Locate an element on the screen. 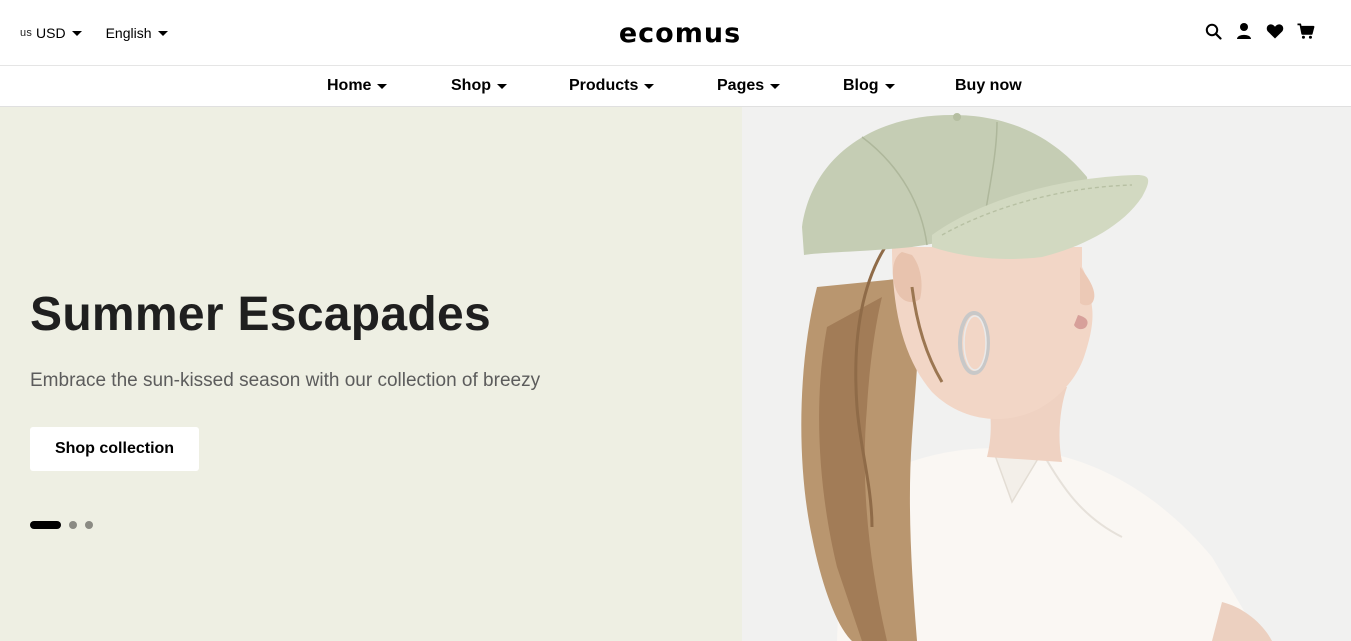  header-selectors: us USD English is located at coordinates (94, 33).